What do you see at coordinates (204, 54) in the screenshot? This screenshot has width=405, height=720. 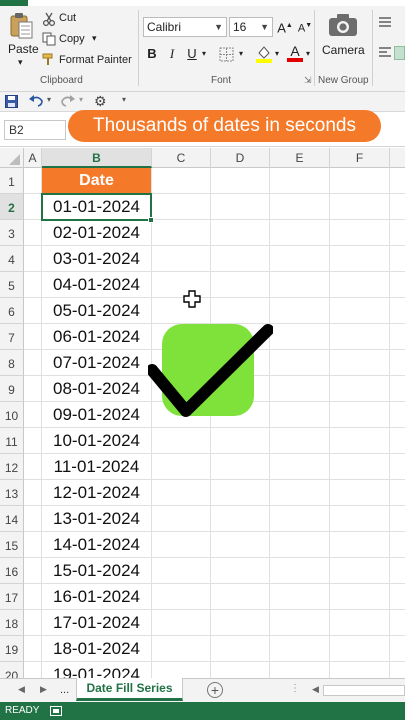 I see `underline-dropdown-icon: ▾` at bounding box center [204, 54].